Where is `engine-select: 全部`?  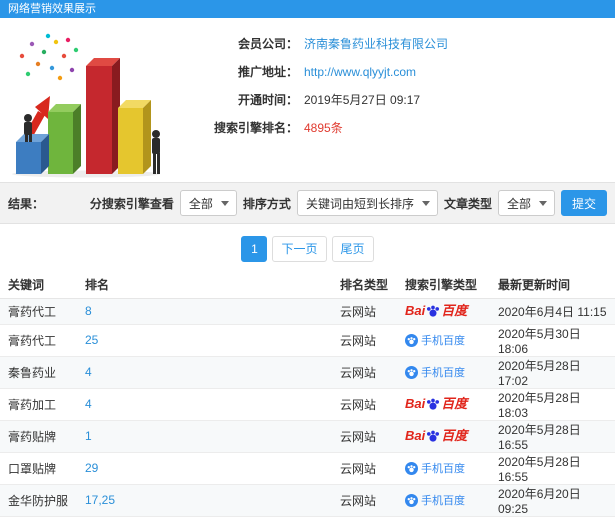
engine-select: 全部 is located at coordinates (208, 203).